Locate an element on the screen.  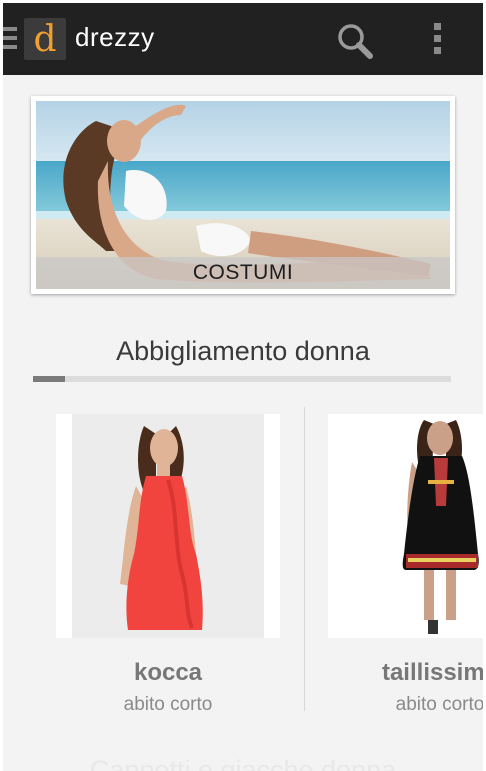
drawer-menu-icon is located at coordinates (10, 38).